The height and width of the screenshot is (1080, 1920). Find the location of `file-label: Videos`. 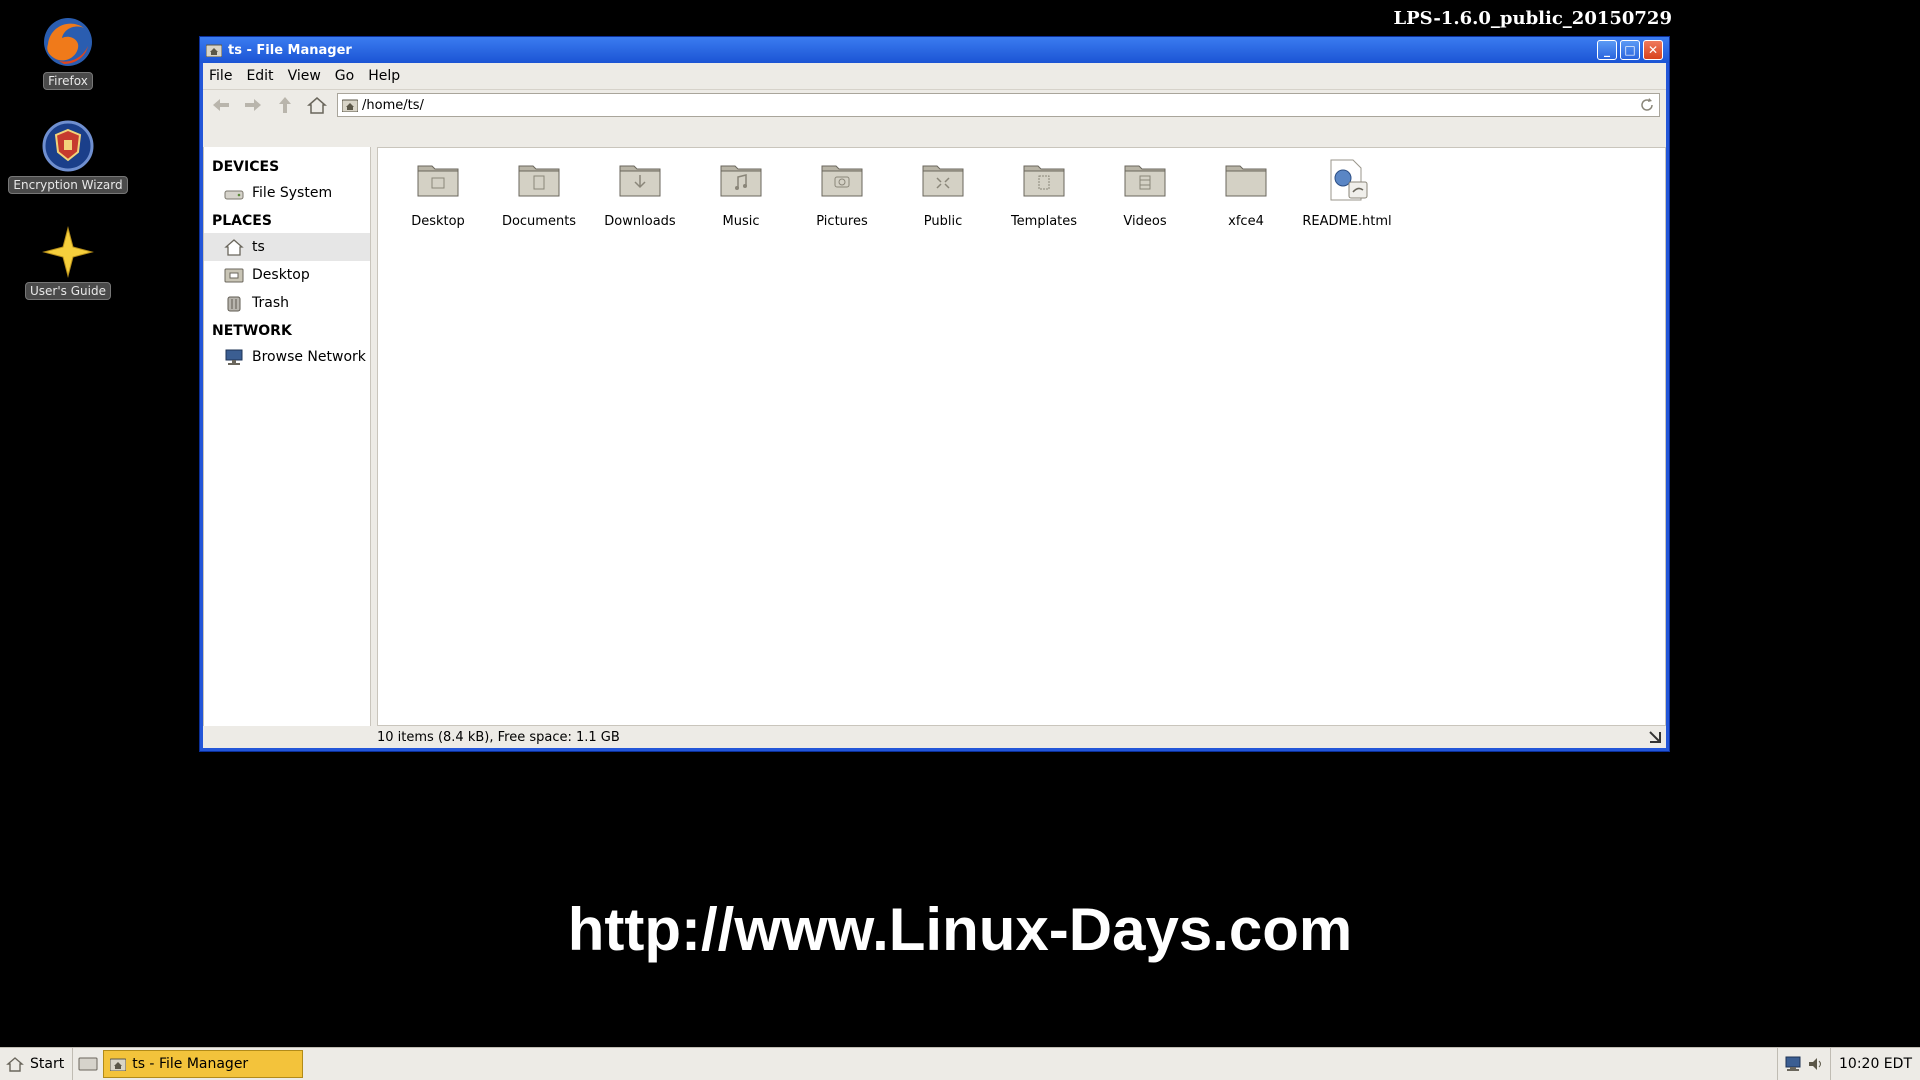

file-label: Videos is located at coordinates (1145, 221).